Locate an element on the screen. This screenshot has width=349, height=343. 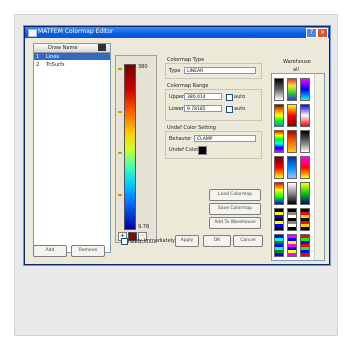
upper-label: Upper is located at coordinates (177, 97).